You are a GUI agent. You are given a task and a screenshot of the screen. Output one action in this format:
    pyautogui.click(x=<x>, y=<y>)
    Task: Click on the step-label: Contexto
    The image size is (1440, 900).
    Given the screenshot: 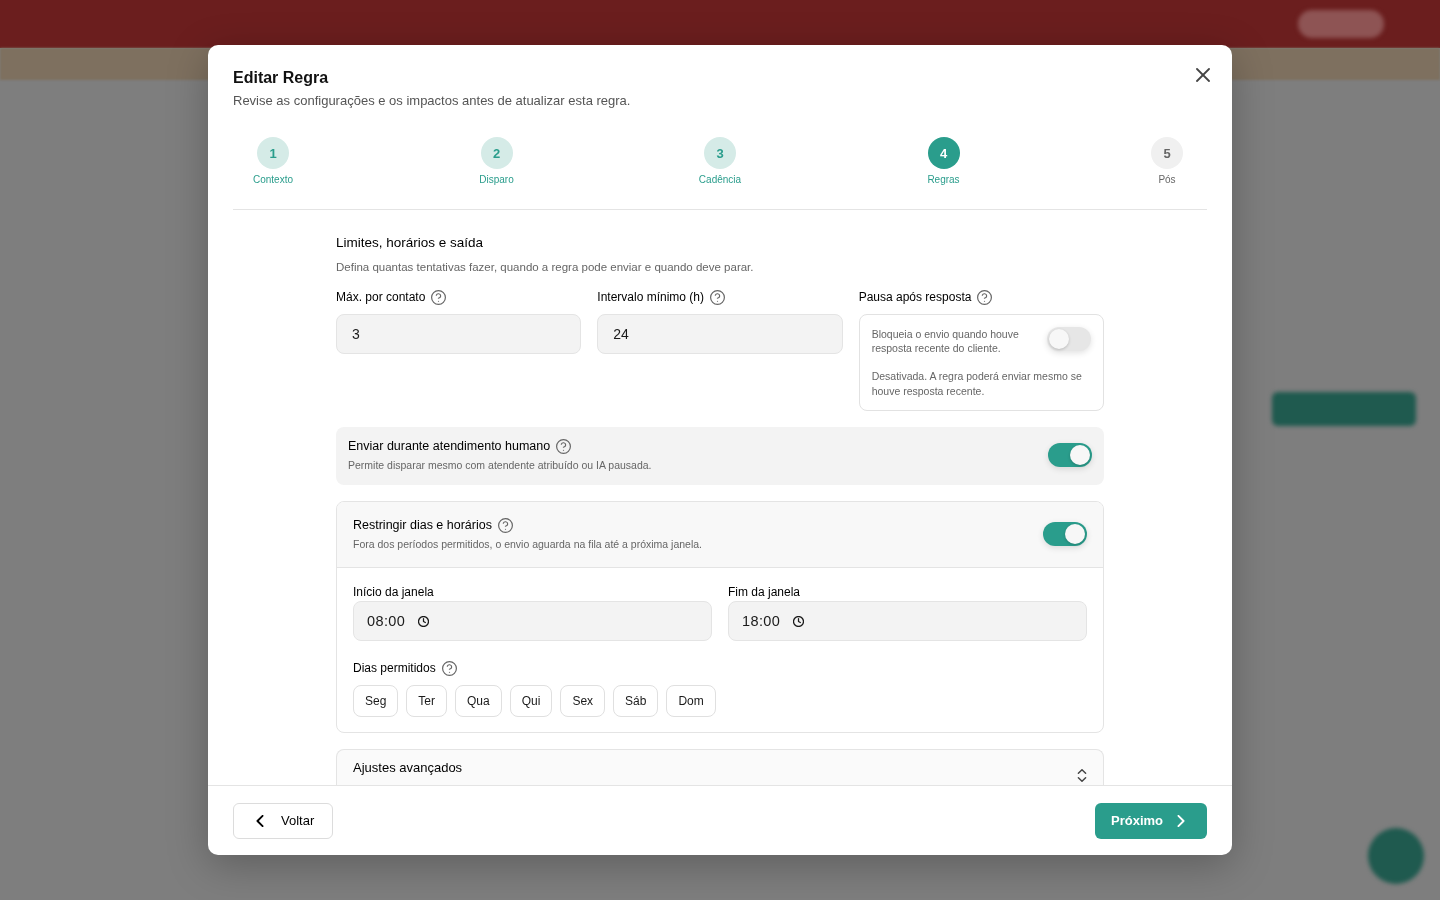 What is the action you would take?
    pyautogui.click(x=273, y=180)
    